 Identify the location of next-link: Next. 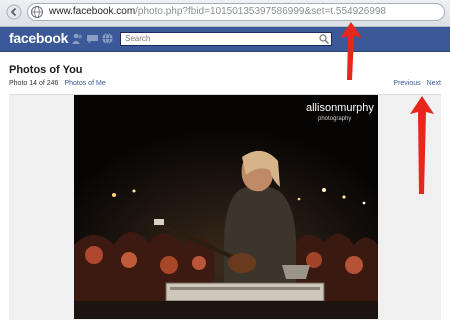
(434, 83).